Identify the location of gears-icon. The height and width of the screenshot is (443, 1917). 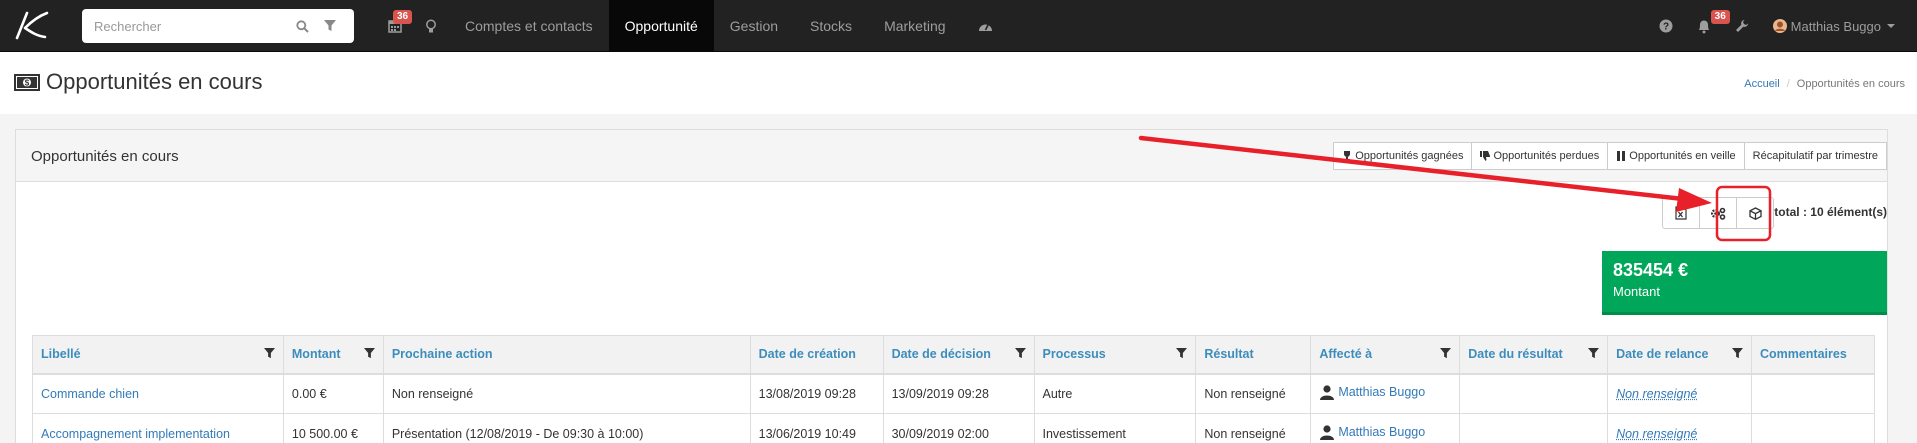
(1718, 213).